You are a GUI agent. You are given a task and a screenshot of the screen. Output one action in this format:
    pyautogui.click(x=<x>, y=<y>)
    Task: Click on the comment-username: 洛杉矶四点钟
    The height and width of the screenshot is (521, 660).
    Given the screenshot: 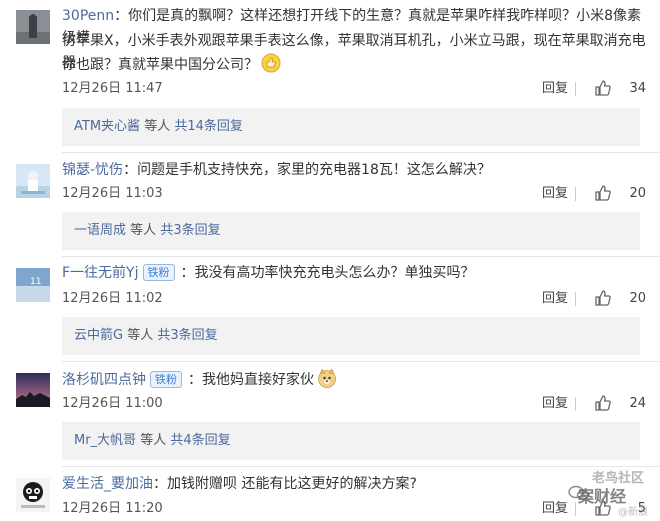 What is the action you would take?
    pyautogui.click(x=104, y=380)
    